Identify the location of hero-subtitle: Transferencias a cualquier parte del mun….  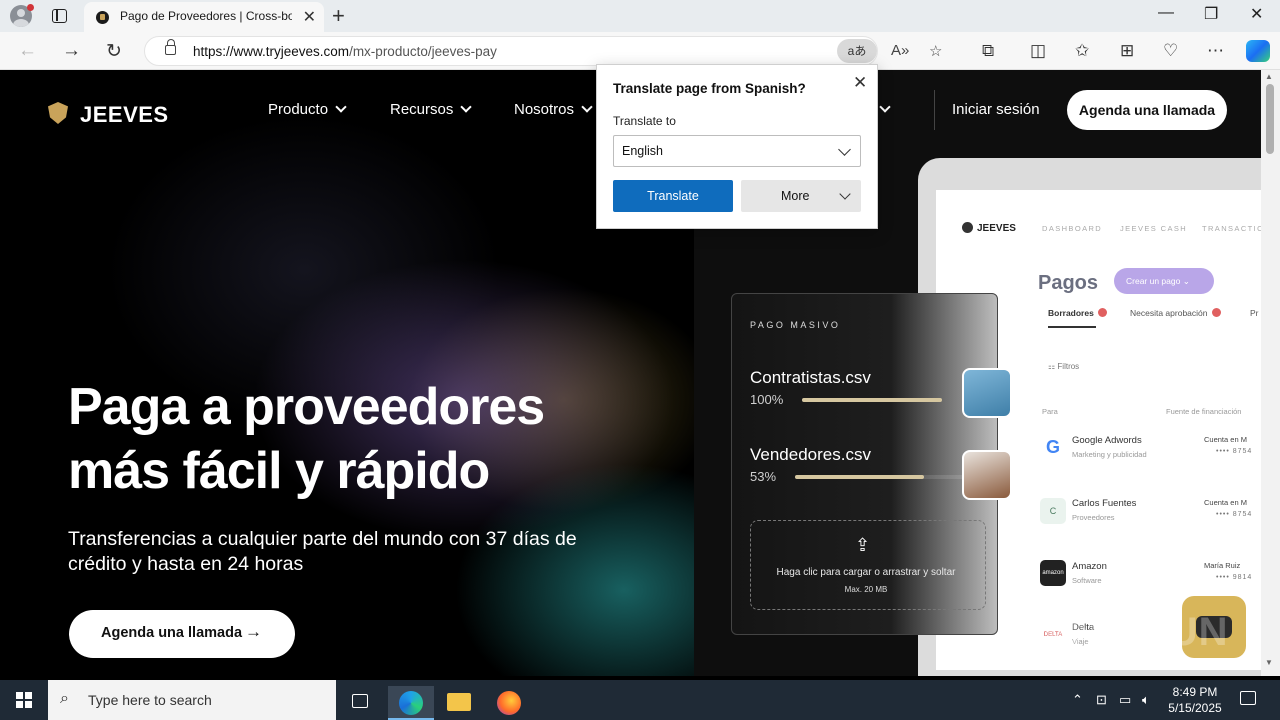
(322, 551).